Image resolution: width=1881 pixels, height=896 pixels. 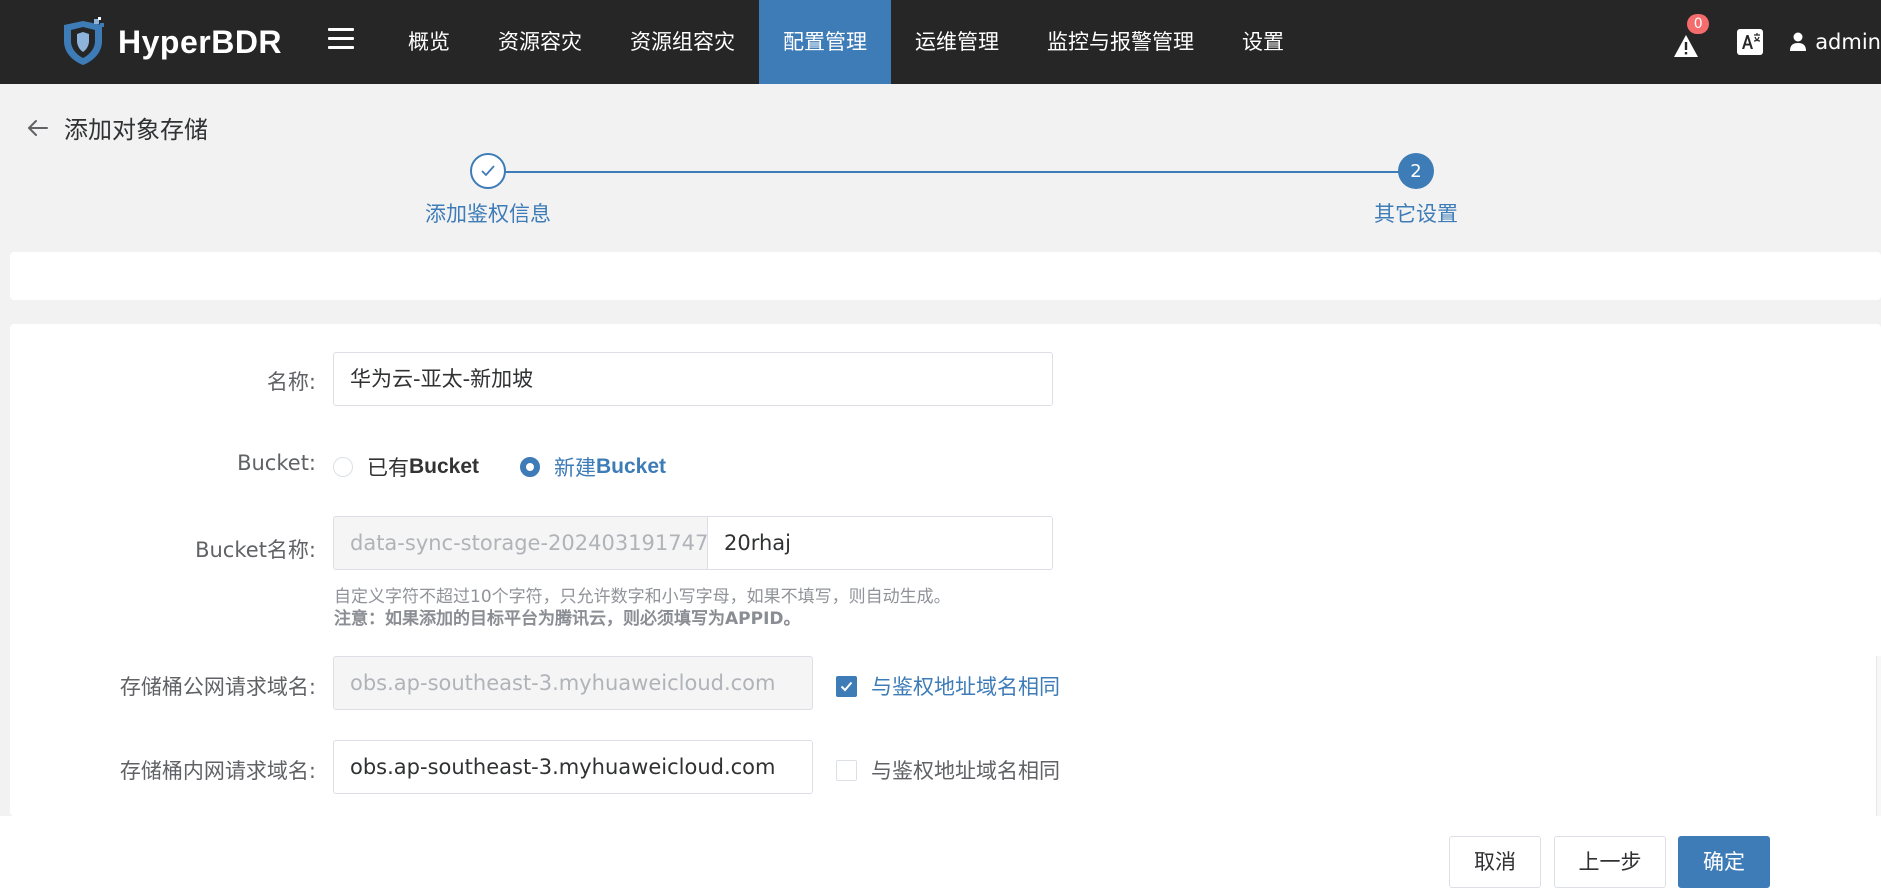 What do you see at coordinates (1610, 862) in the screenshot?
I see `prev-step-button: 上一步` at bounding box center [1610, 862].